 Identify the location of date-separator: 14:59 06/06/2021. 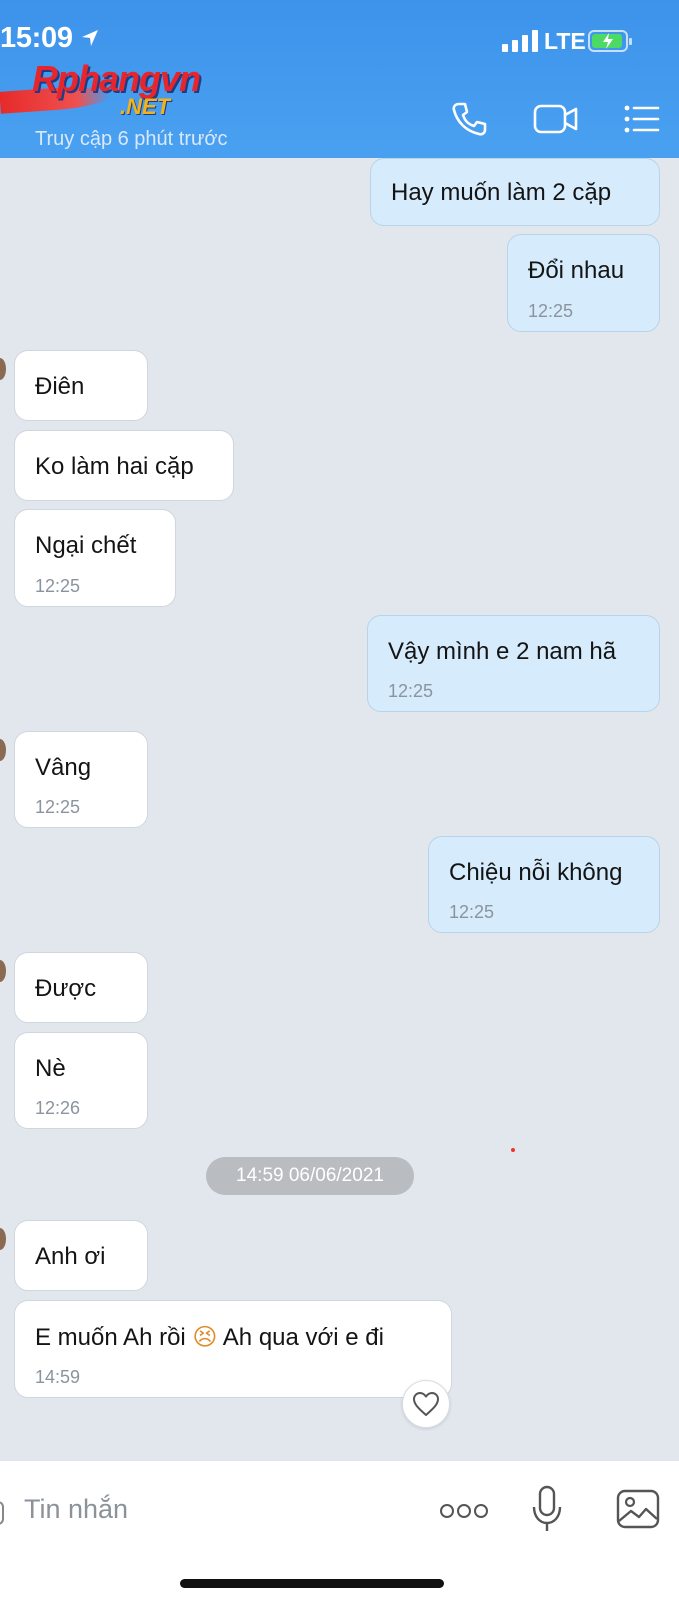
(310, 1176).